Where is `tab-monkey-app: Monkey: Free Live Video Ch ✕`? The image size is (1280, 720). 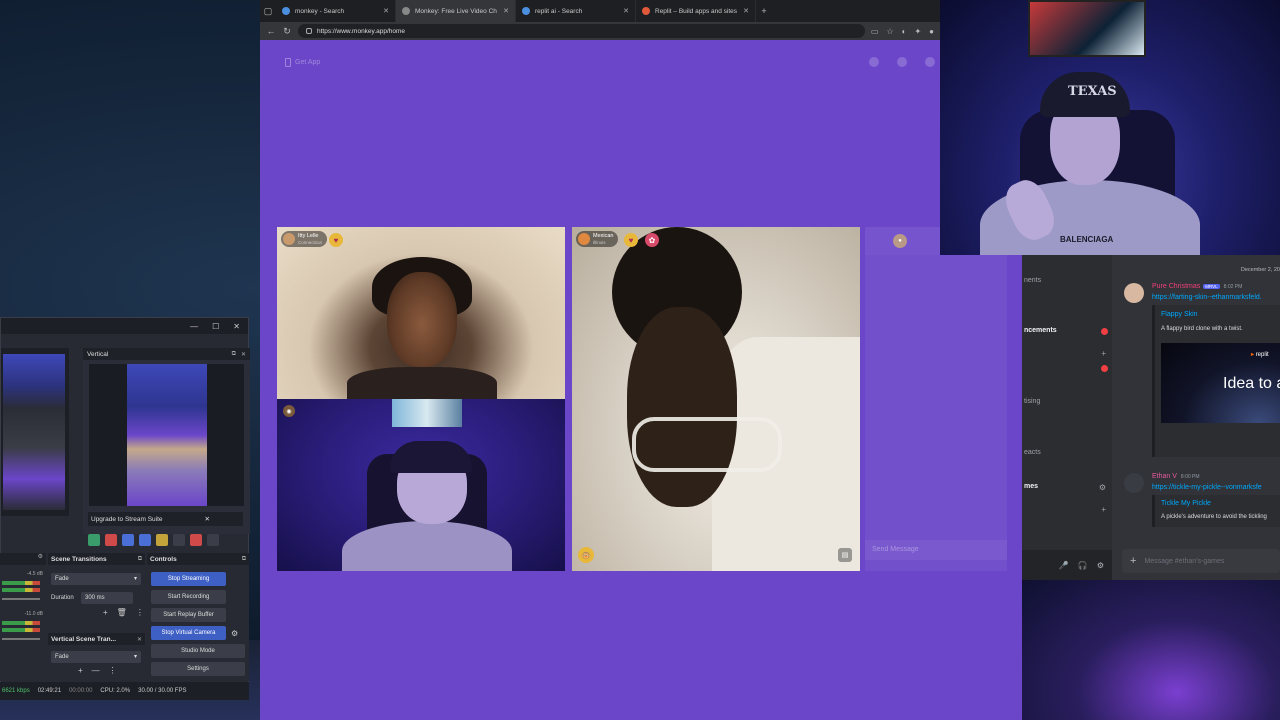 tab-monkey-app: Monkey: Free Live Video Ch ✕ is located at coordinates (456, 11).